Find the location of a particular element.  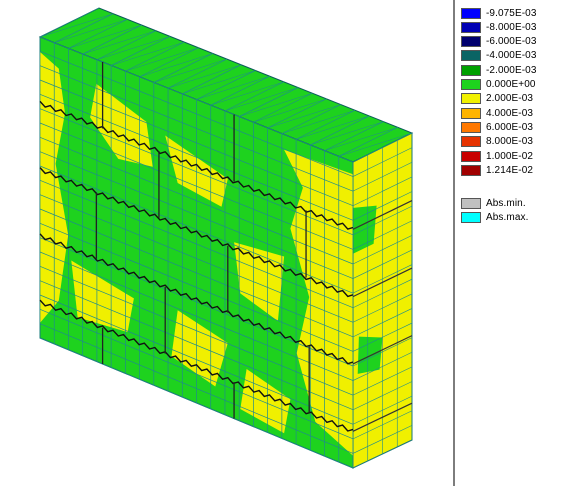

legend-label: -6.000E-03 is located at coordinates (511, 42).